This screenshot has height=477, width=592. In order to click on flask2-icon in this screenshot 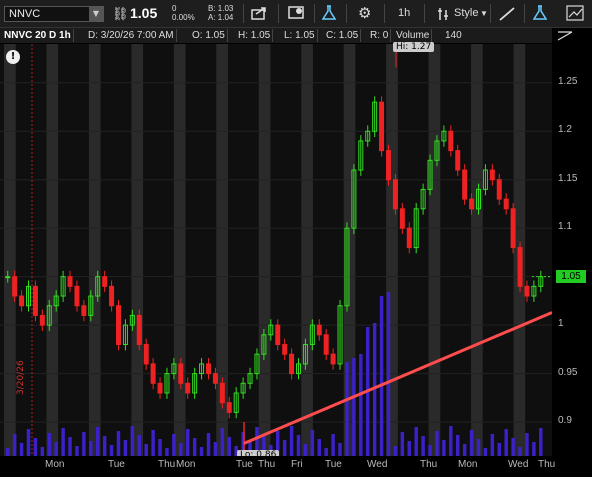, I will do `click(540, 13)`.